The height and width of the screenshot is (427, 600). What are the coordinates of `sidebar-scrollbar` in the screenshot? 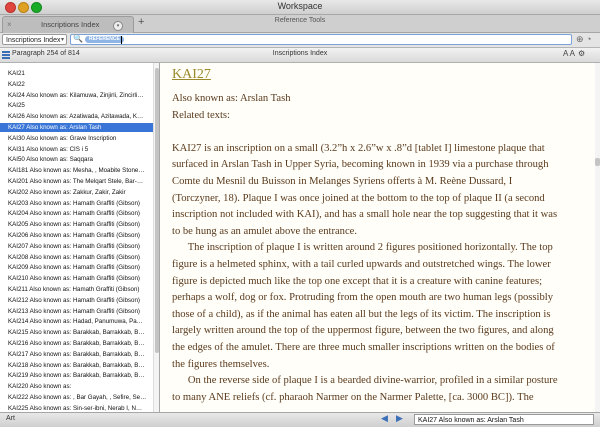 It's located at (156, 237).